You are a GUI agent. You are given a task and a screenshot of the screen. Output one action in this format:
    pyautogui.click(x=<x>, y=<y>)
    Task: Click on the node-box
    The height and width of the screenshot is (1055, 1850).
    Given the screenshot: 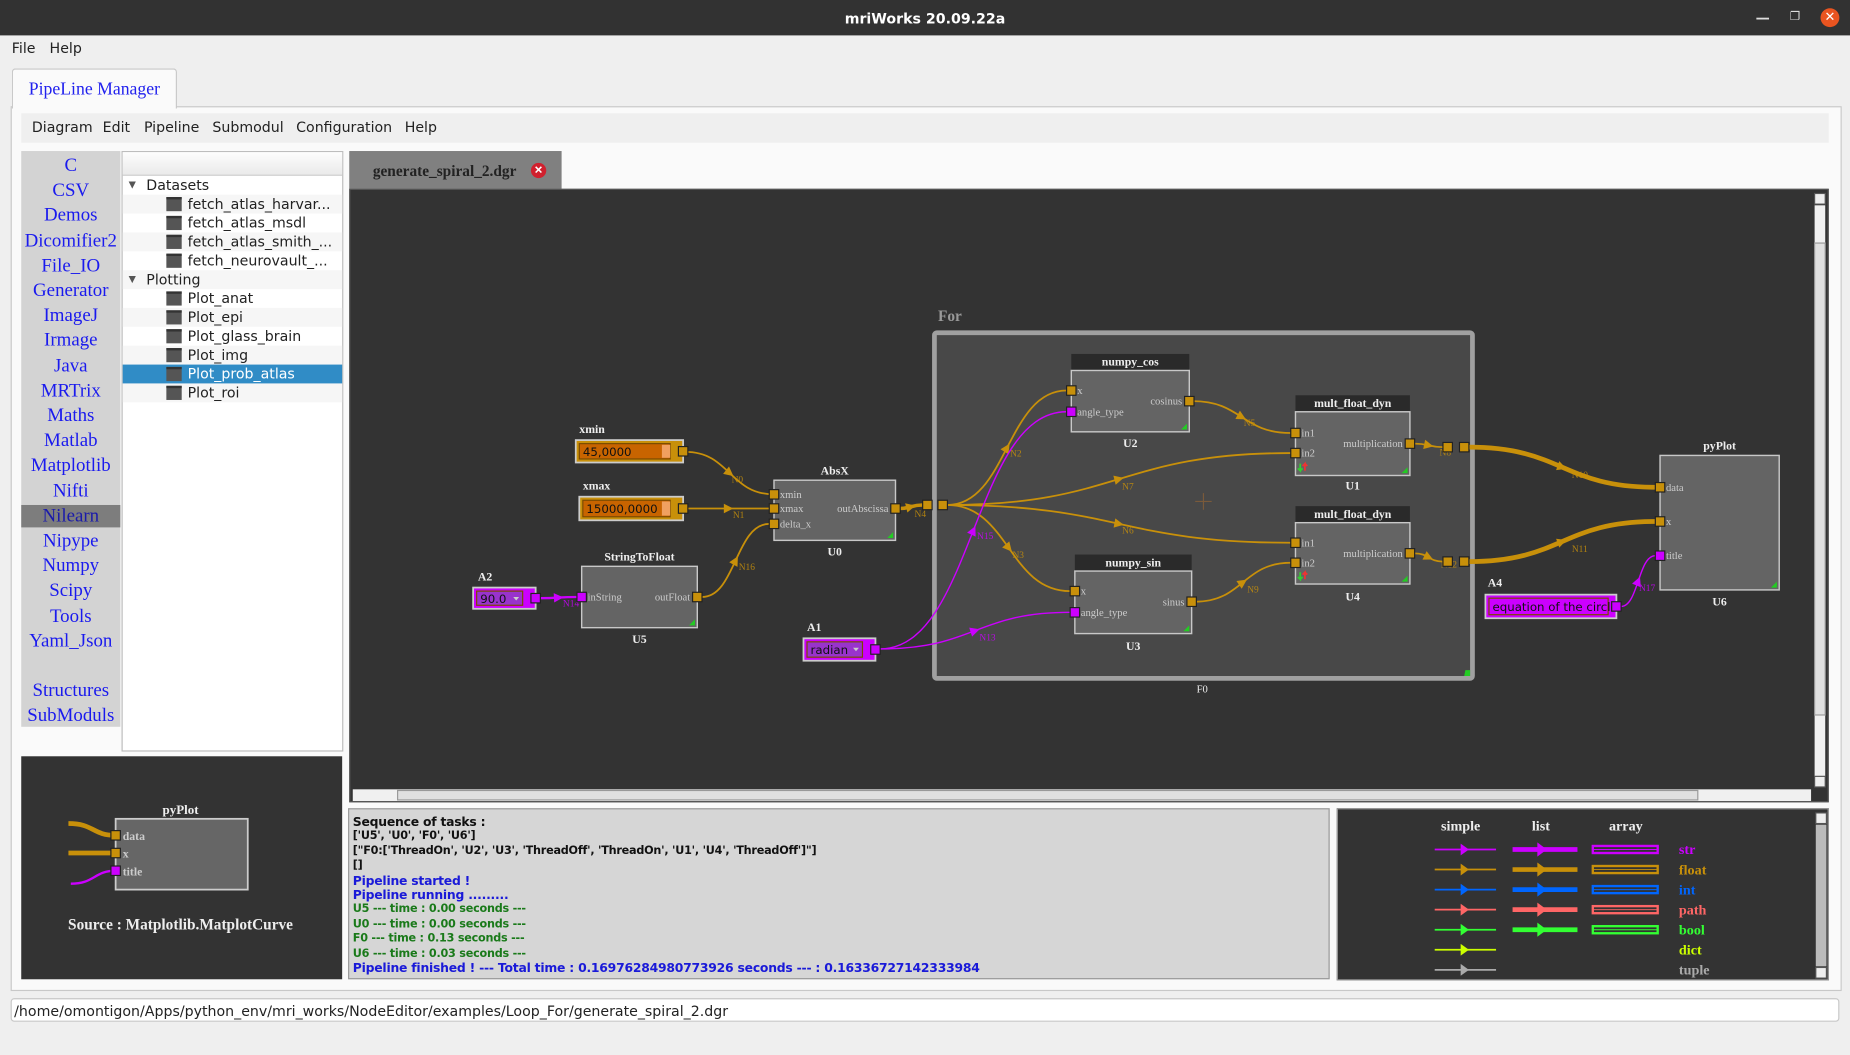 What is the action you would take?
    pyautogui.click(x=1719, y=522)
    